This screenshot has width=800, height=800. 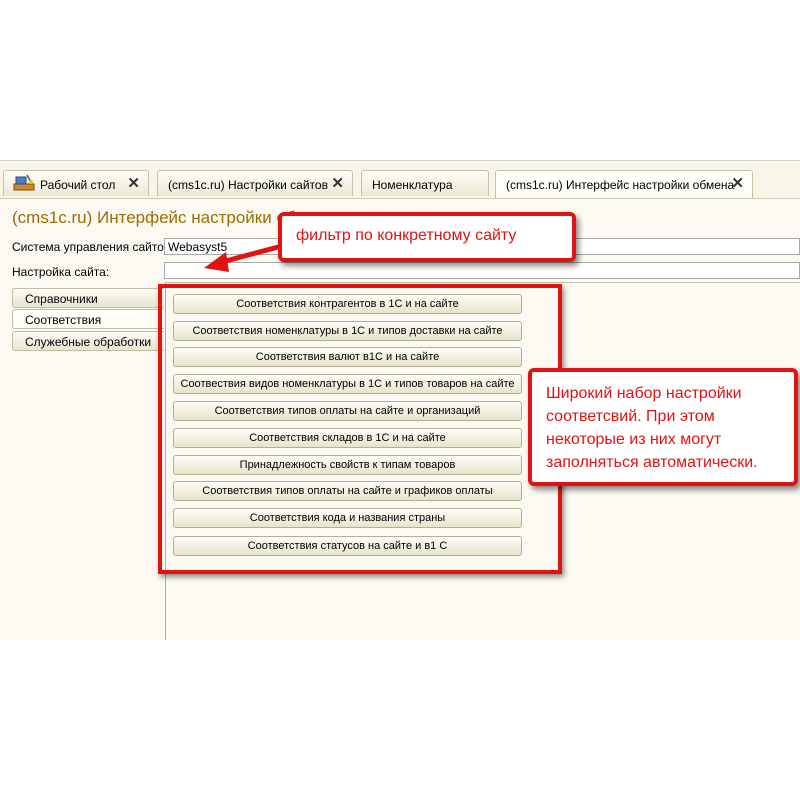 I want to click on tab-label: (cms1c.ru) Настройки сайтов, so click(x=248, y=185).